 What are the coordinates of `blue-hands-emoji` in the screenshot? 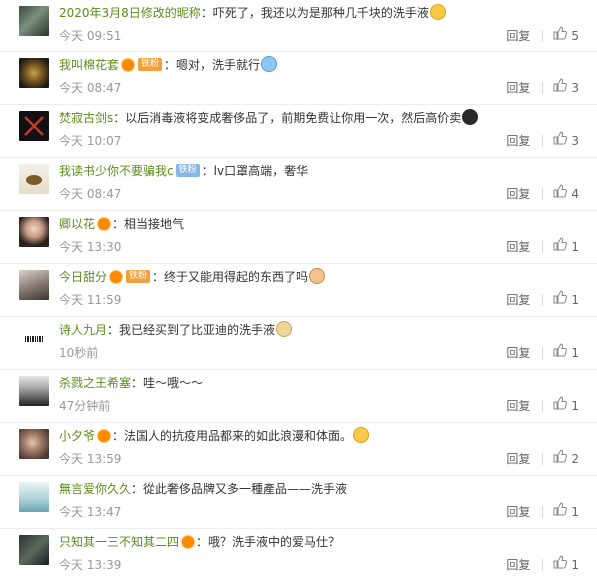 It's located at (269, 64).